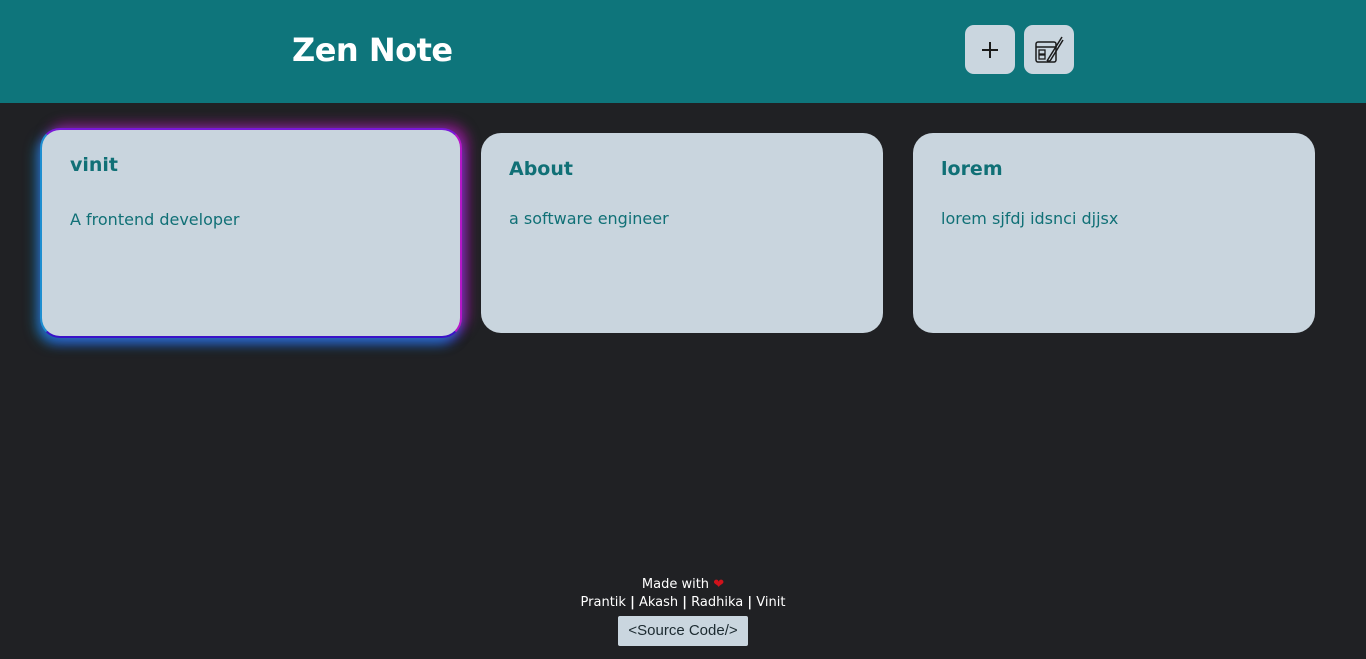 This screenshot has height=659, width=1366. Describe the element at coordinates (94, 165) in the screenshot. I see `note-title: vinit` at that location.